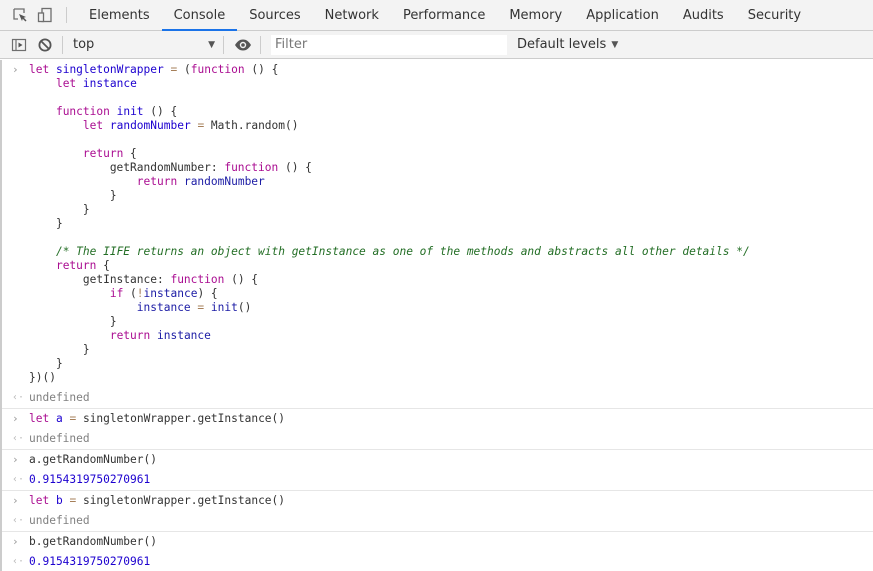 The width and height of the screenshot is (873, 571). What do you see at coordinates (45, 15) in the screenshot?
I see `device-toolbar-icon` at bounding box center [45, 15].